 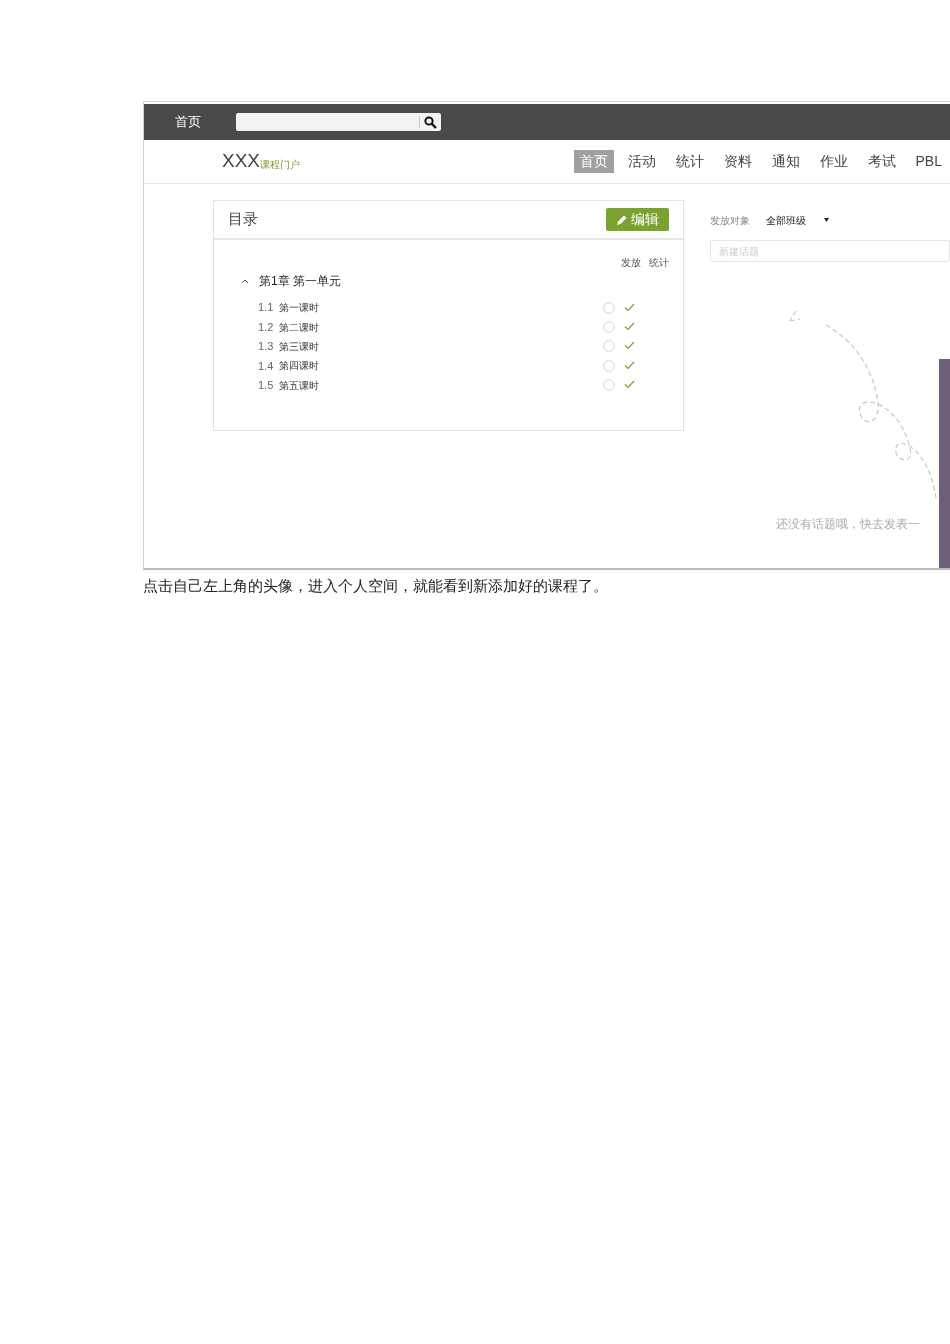 I want to click on nav-tab: 资料, so click(x=737, y=161).